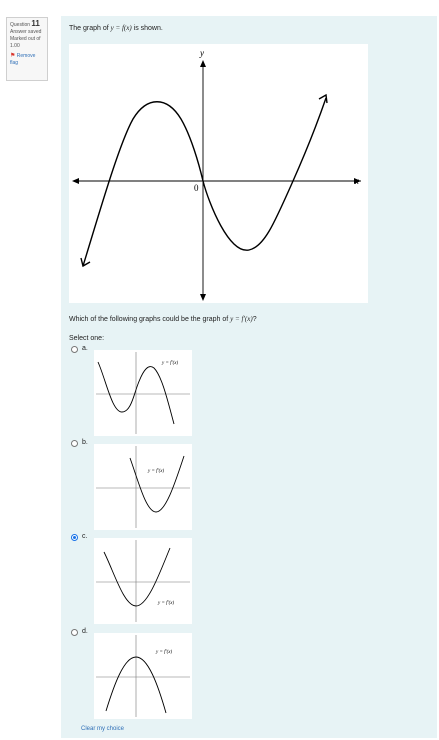 This screenshot has width=439, height=740. Describe the element at coordinates (254, 319) in the screenshot. I see `prompt-suffix: ?` at that location.